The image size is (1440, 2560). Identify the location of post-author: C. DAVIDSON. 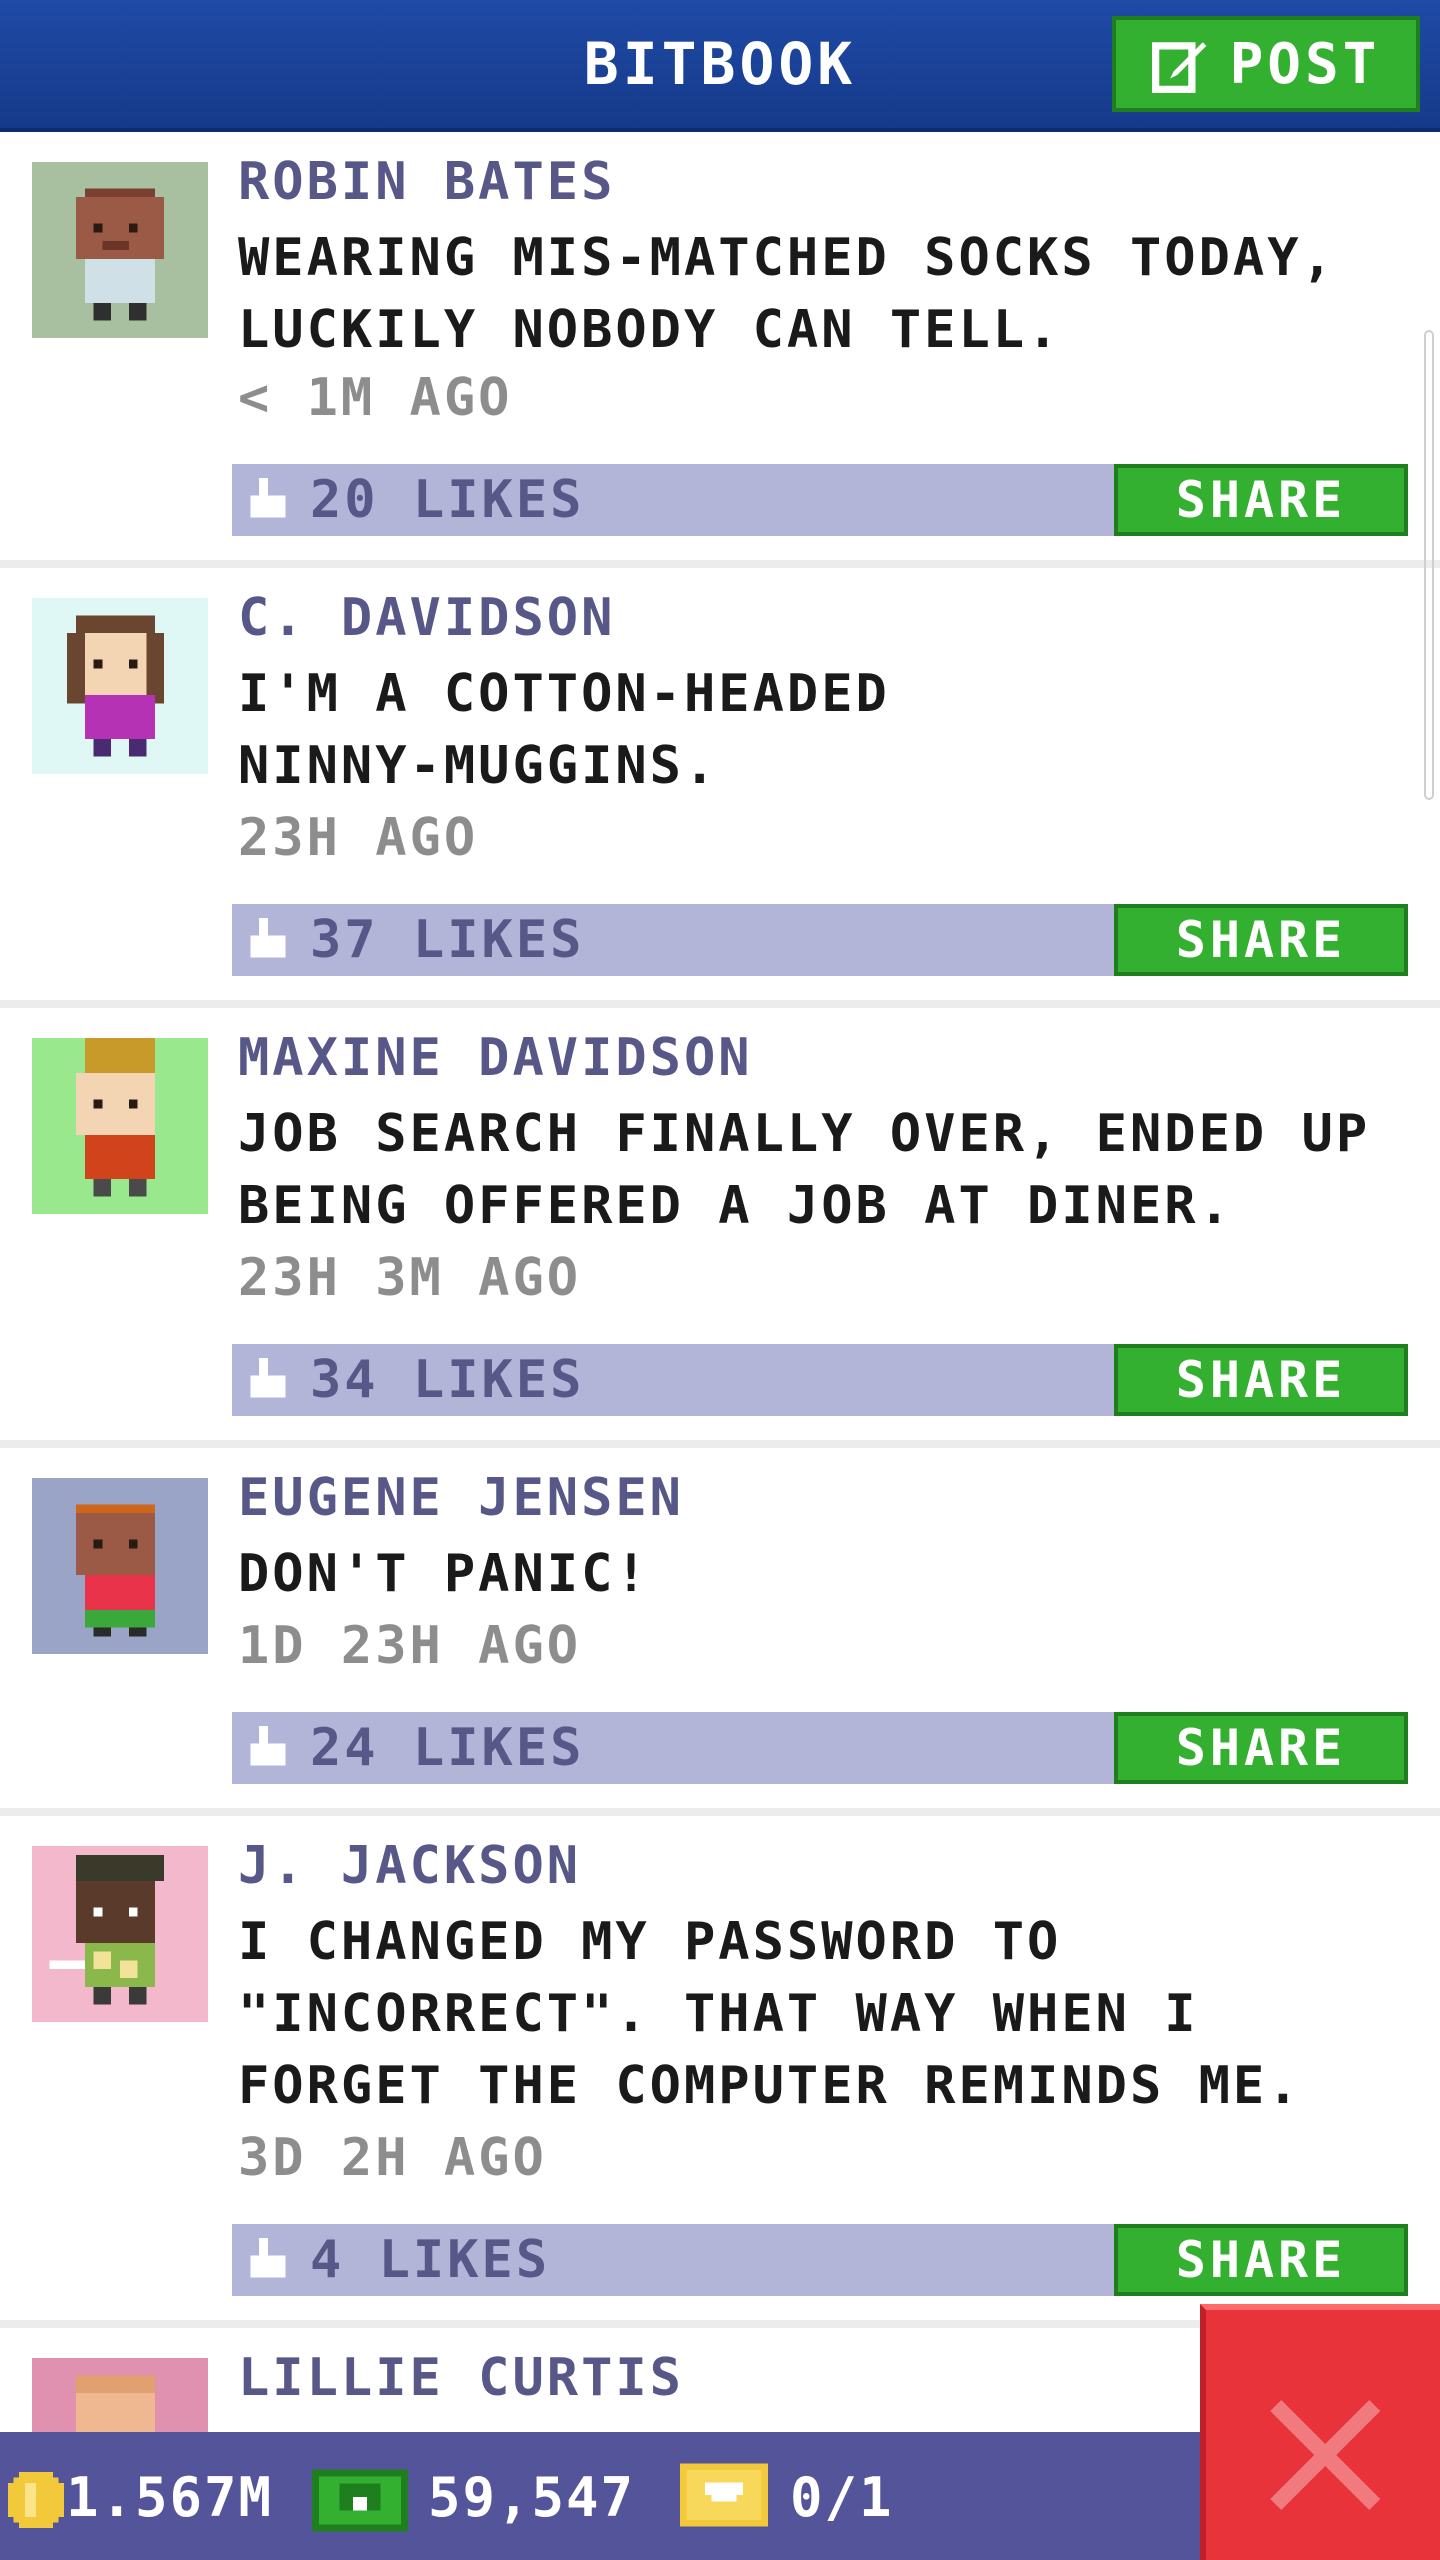
(426, 618).